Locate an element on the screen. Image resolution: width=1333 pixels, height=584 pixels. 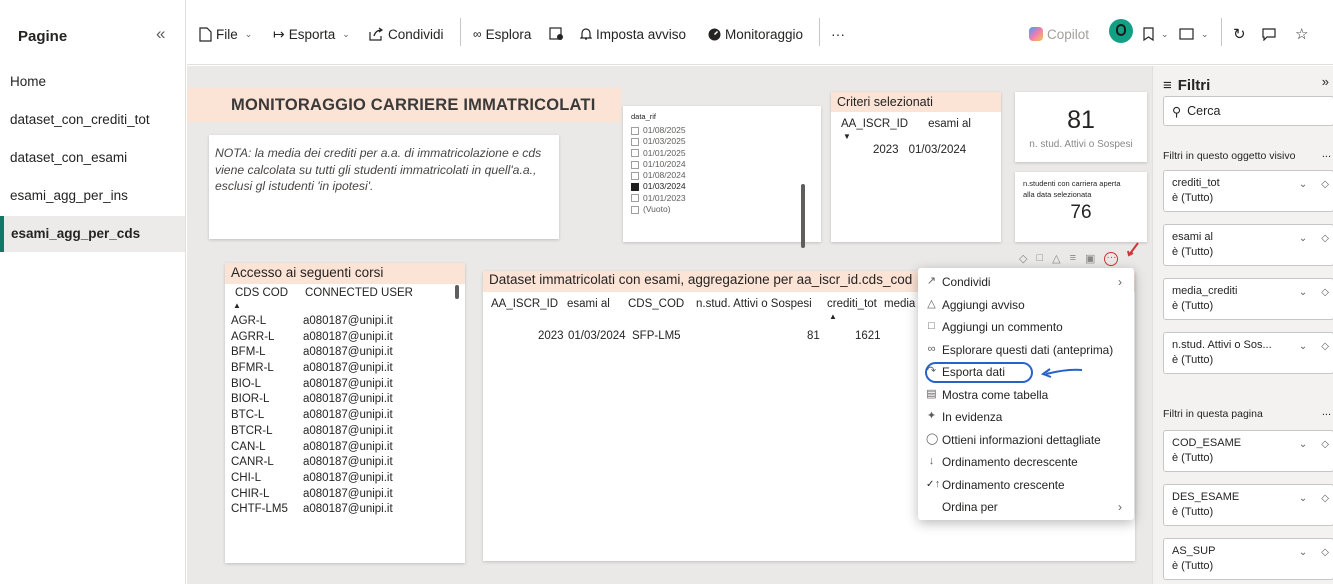
filter-card-n-stud: n.stud. Attivi o Sos... è (Tutto) ⌄ ◇ is located at coordinates (1248, 353).